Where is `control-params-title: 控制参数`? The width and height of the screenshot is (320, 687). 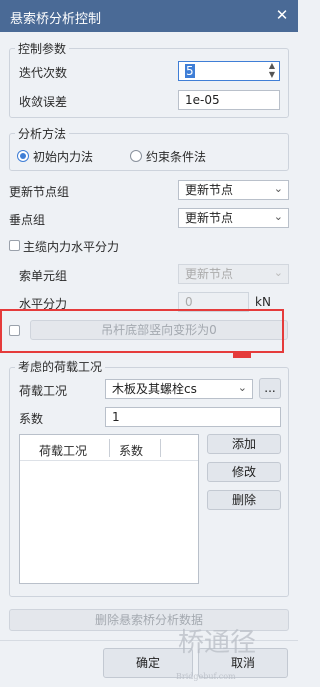
control-params-title: 控制参数 is located at coordinates (42, 48).